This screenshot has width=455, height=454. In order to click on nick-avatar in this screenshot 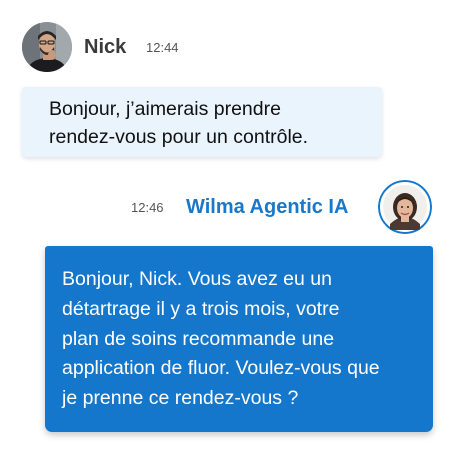, I will do `click(47, 47)`.